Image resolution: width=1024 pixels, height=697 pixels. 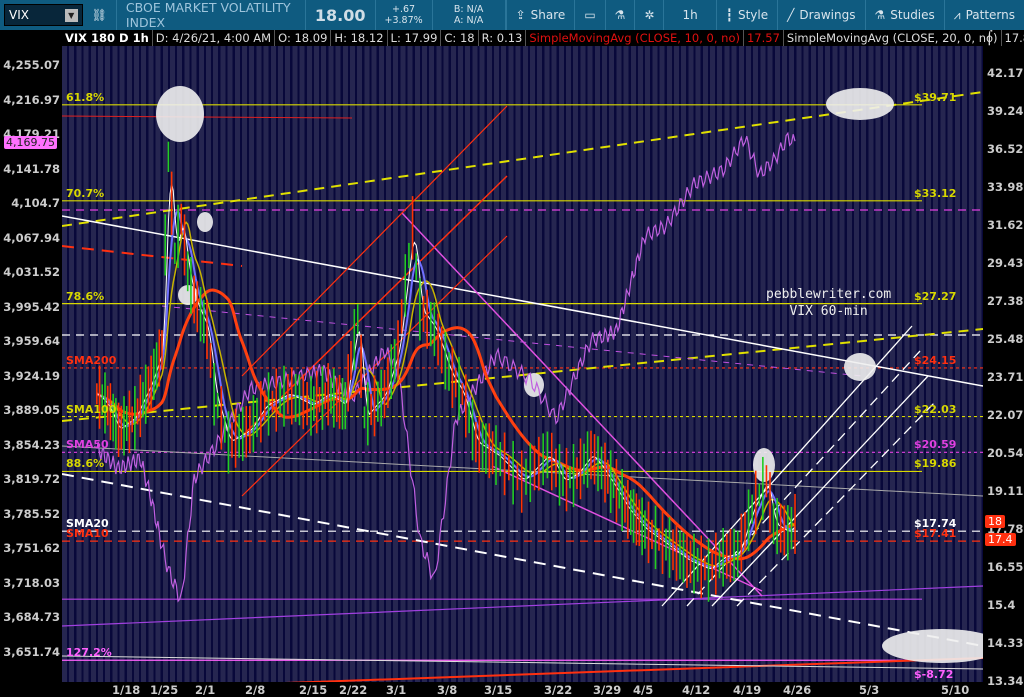 What do you see at coordinates (990, 15) in the screenshot?
I see `patterns-label: Patterns` at bounding box center [990, 15].